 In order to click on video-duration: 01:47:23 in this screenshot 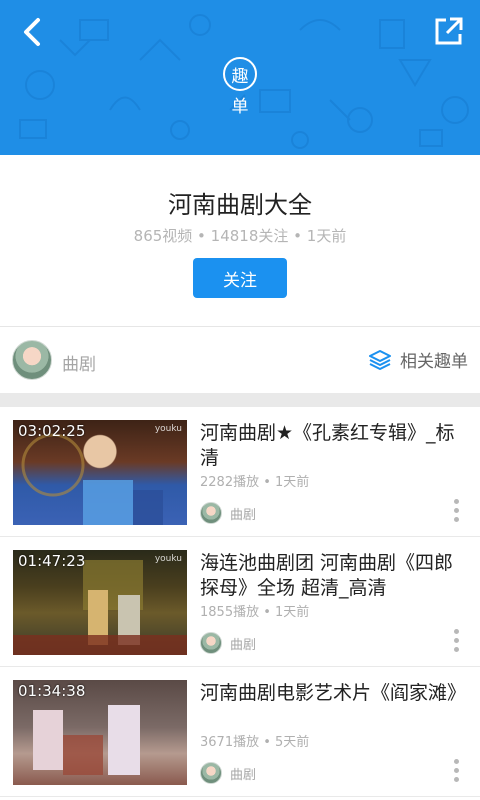, I will do `click(52, 561)`.